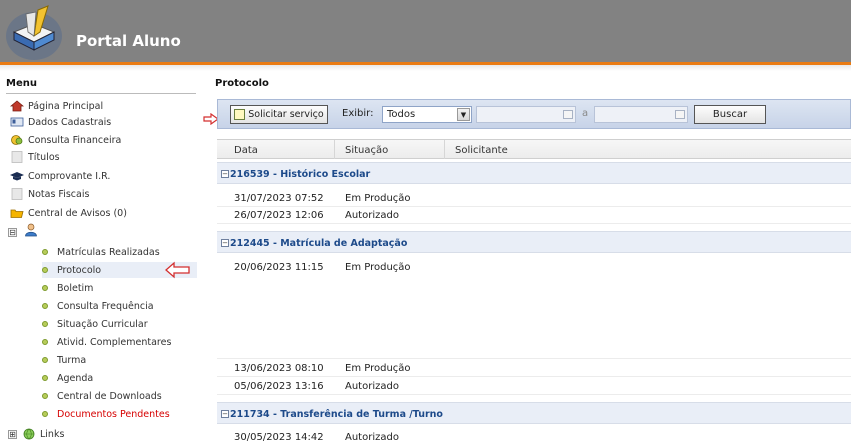 The image size is (851, 443). Describe the element at coordinates (34, 32) in the screenshot. I see `book-logo-icon` at that location.